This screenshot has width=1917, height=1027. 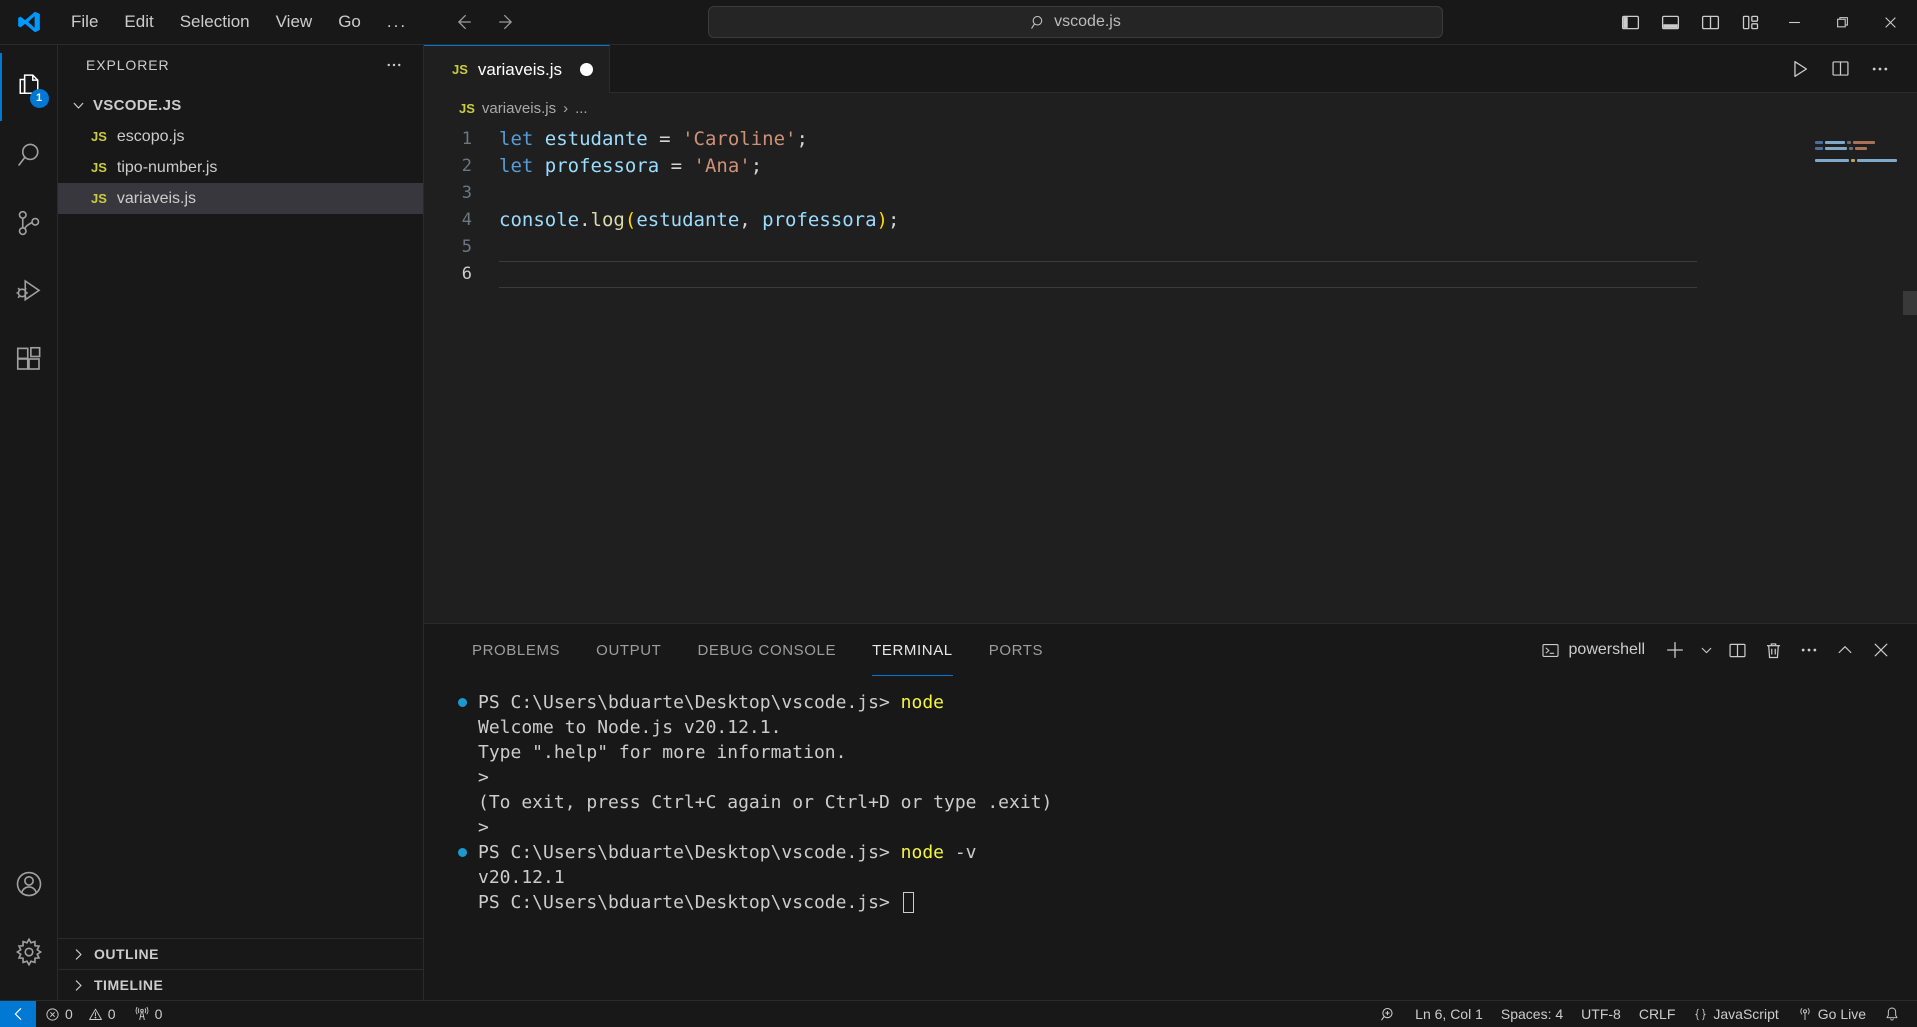 I want to click on tab-label: variaveis.js, so click(x=519, y=69).